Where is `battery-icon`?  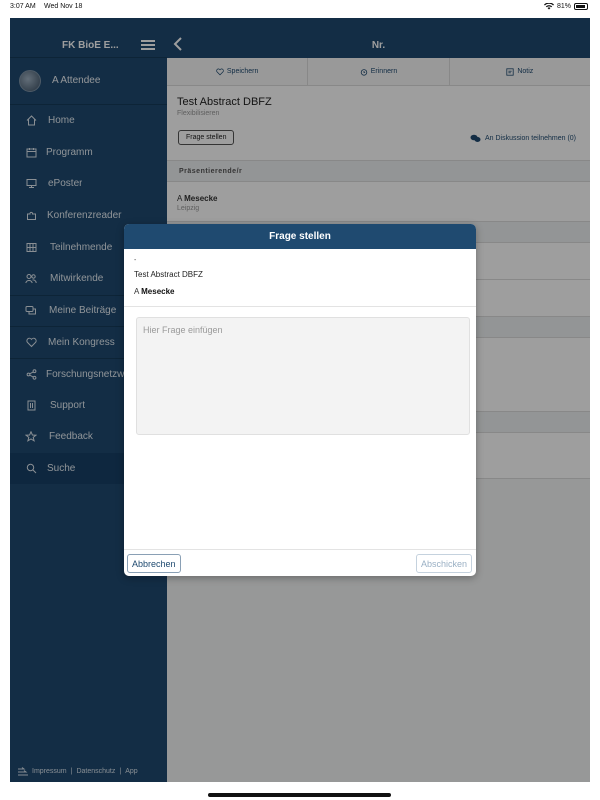
battery-icon is located at coordinates (581, 6).